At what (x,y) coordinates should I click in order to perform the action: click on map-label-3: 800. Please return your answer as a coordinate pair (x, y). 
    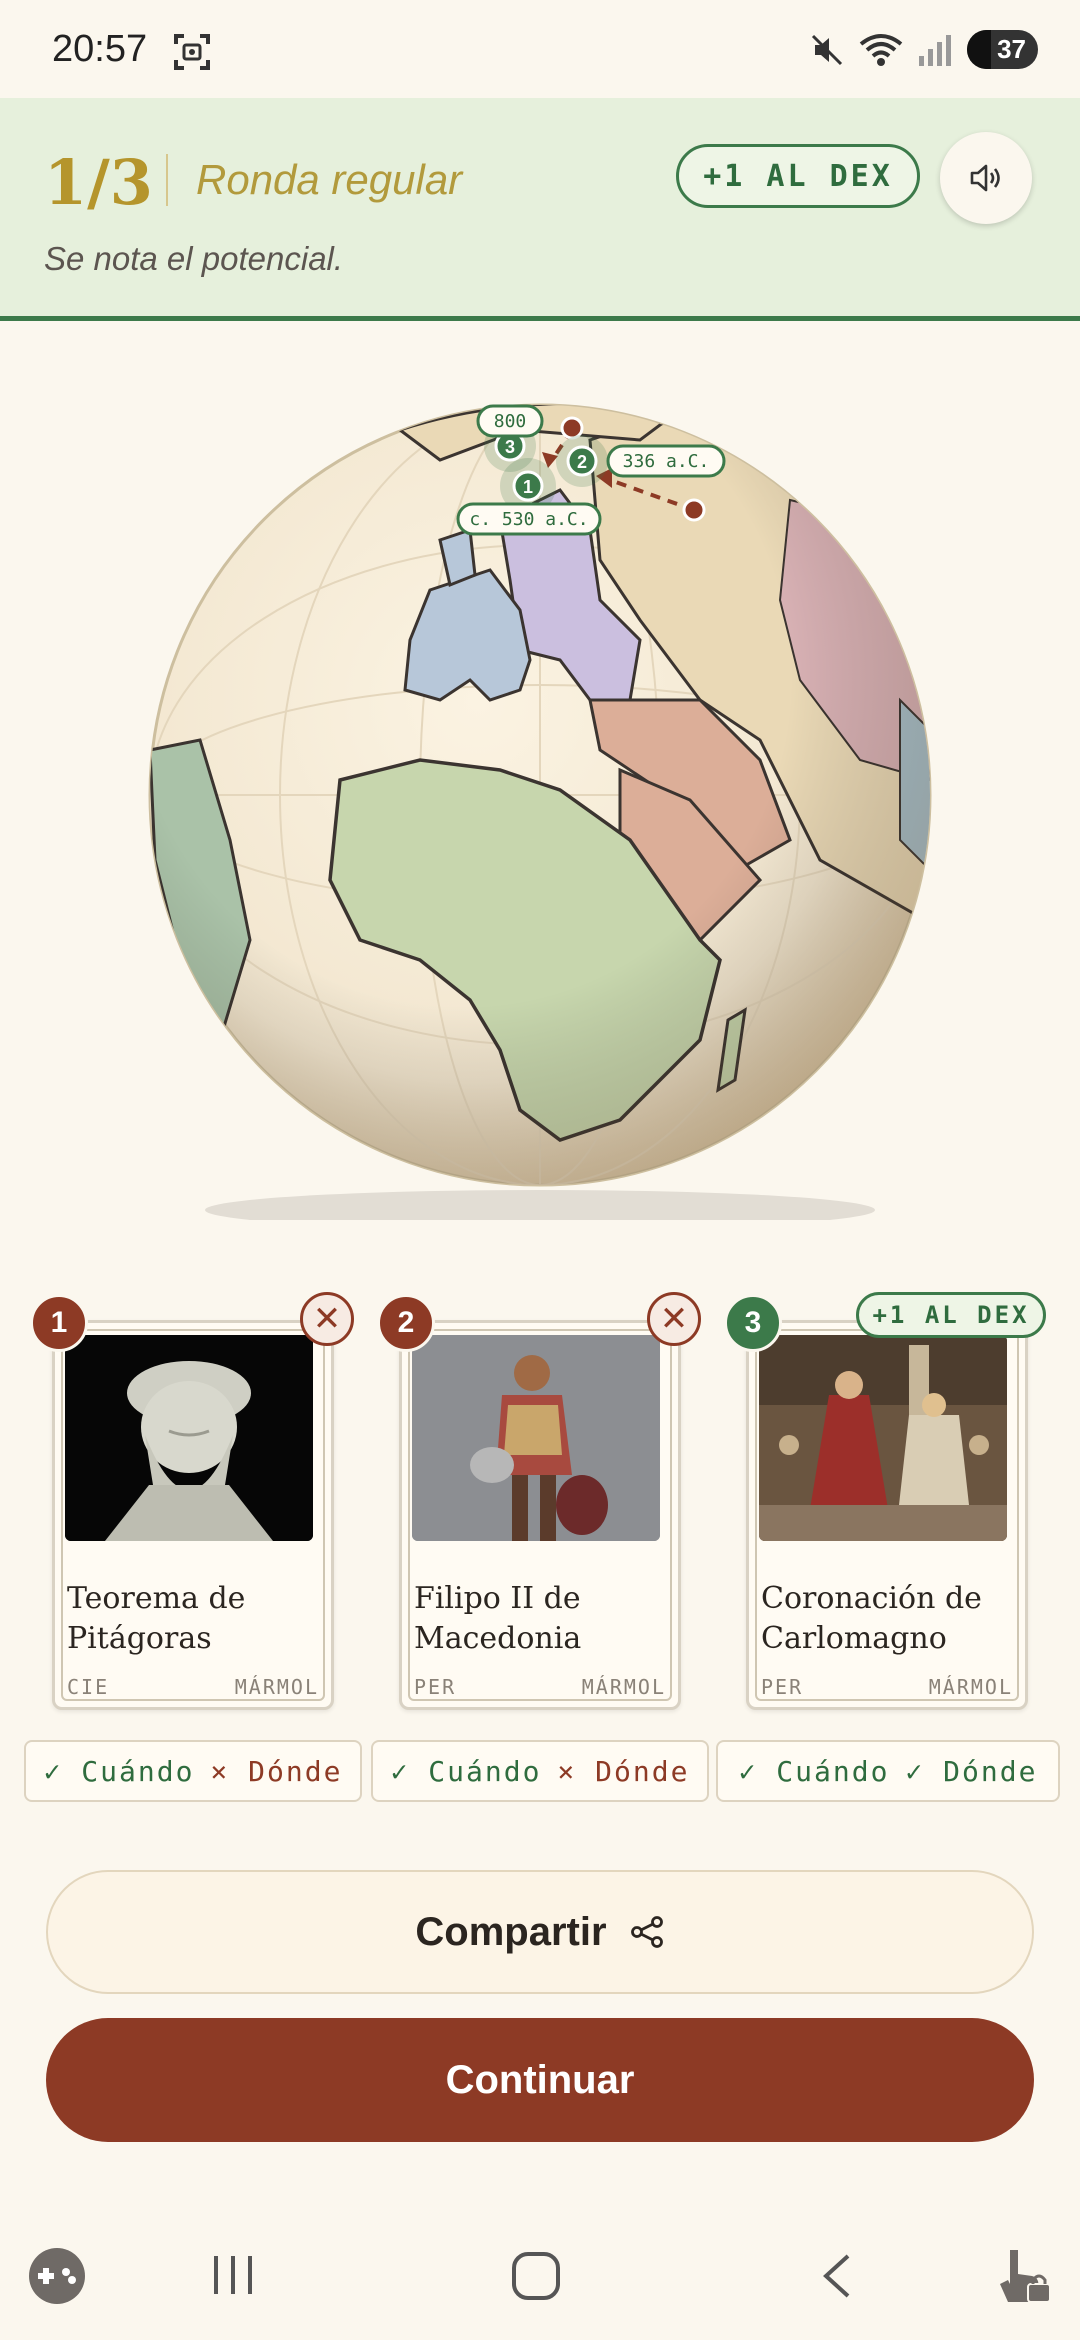
    Looking at the image, I should click on (510, 421).